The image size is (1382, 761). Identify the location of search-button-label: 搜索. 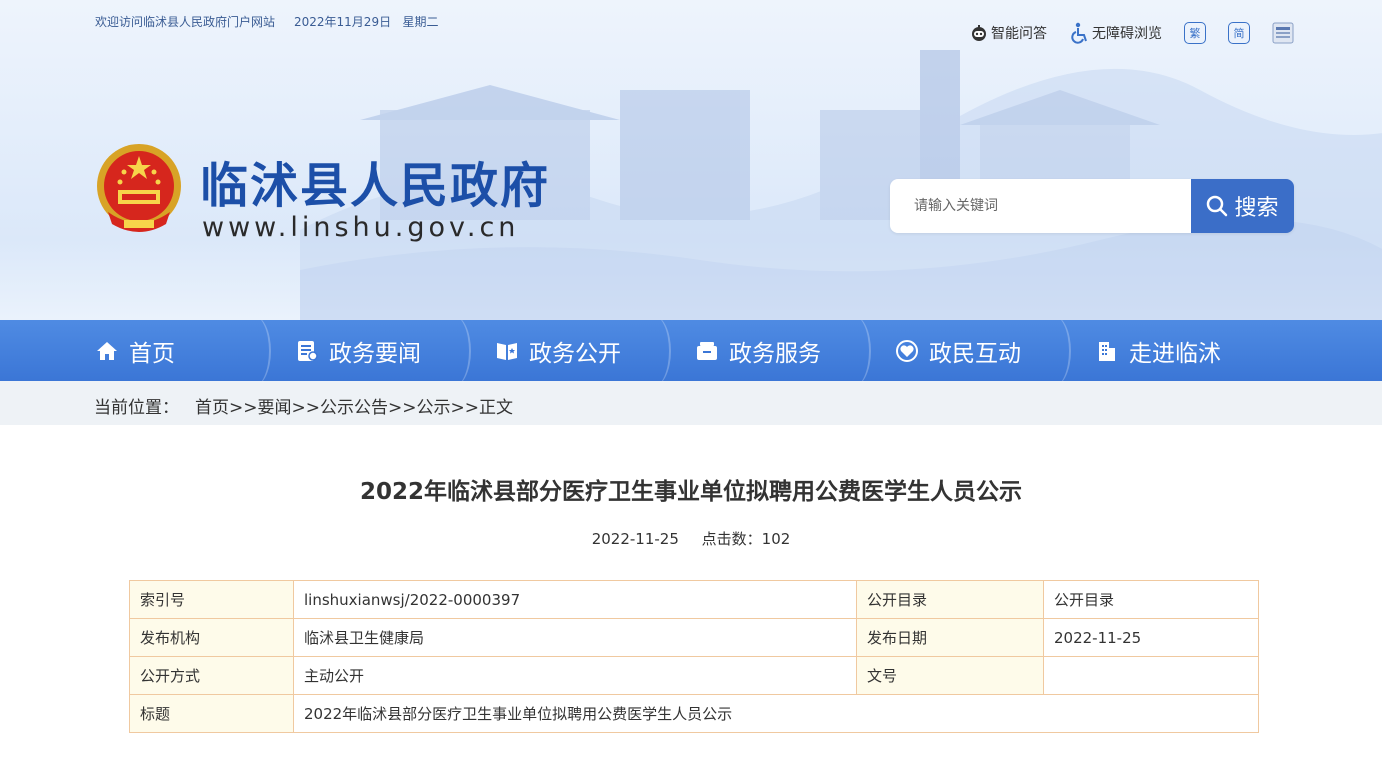
(1256, 208).